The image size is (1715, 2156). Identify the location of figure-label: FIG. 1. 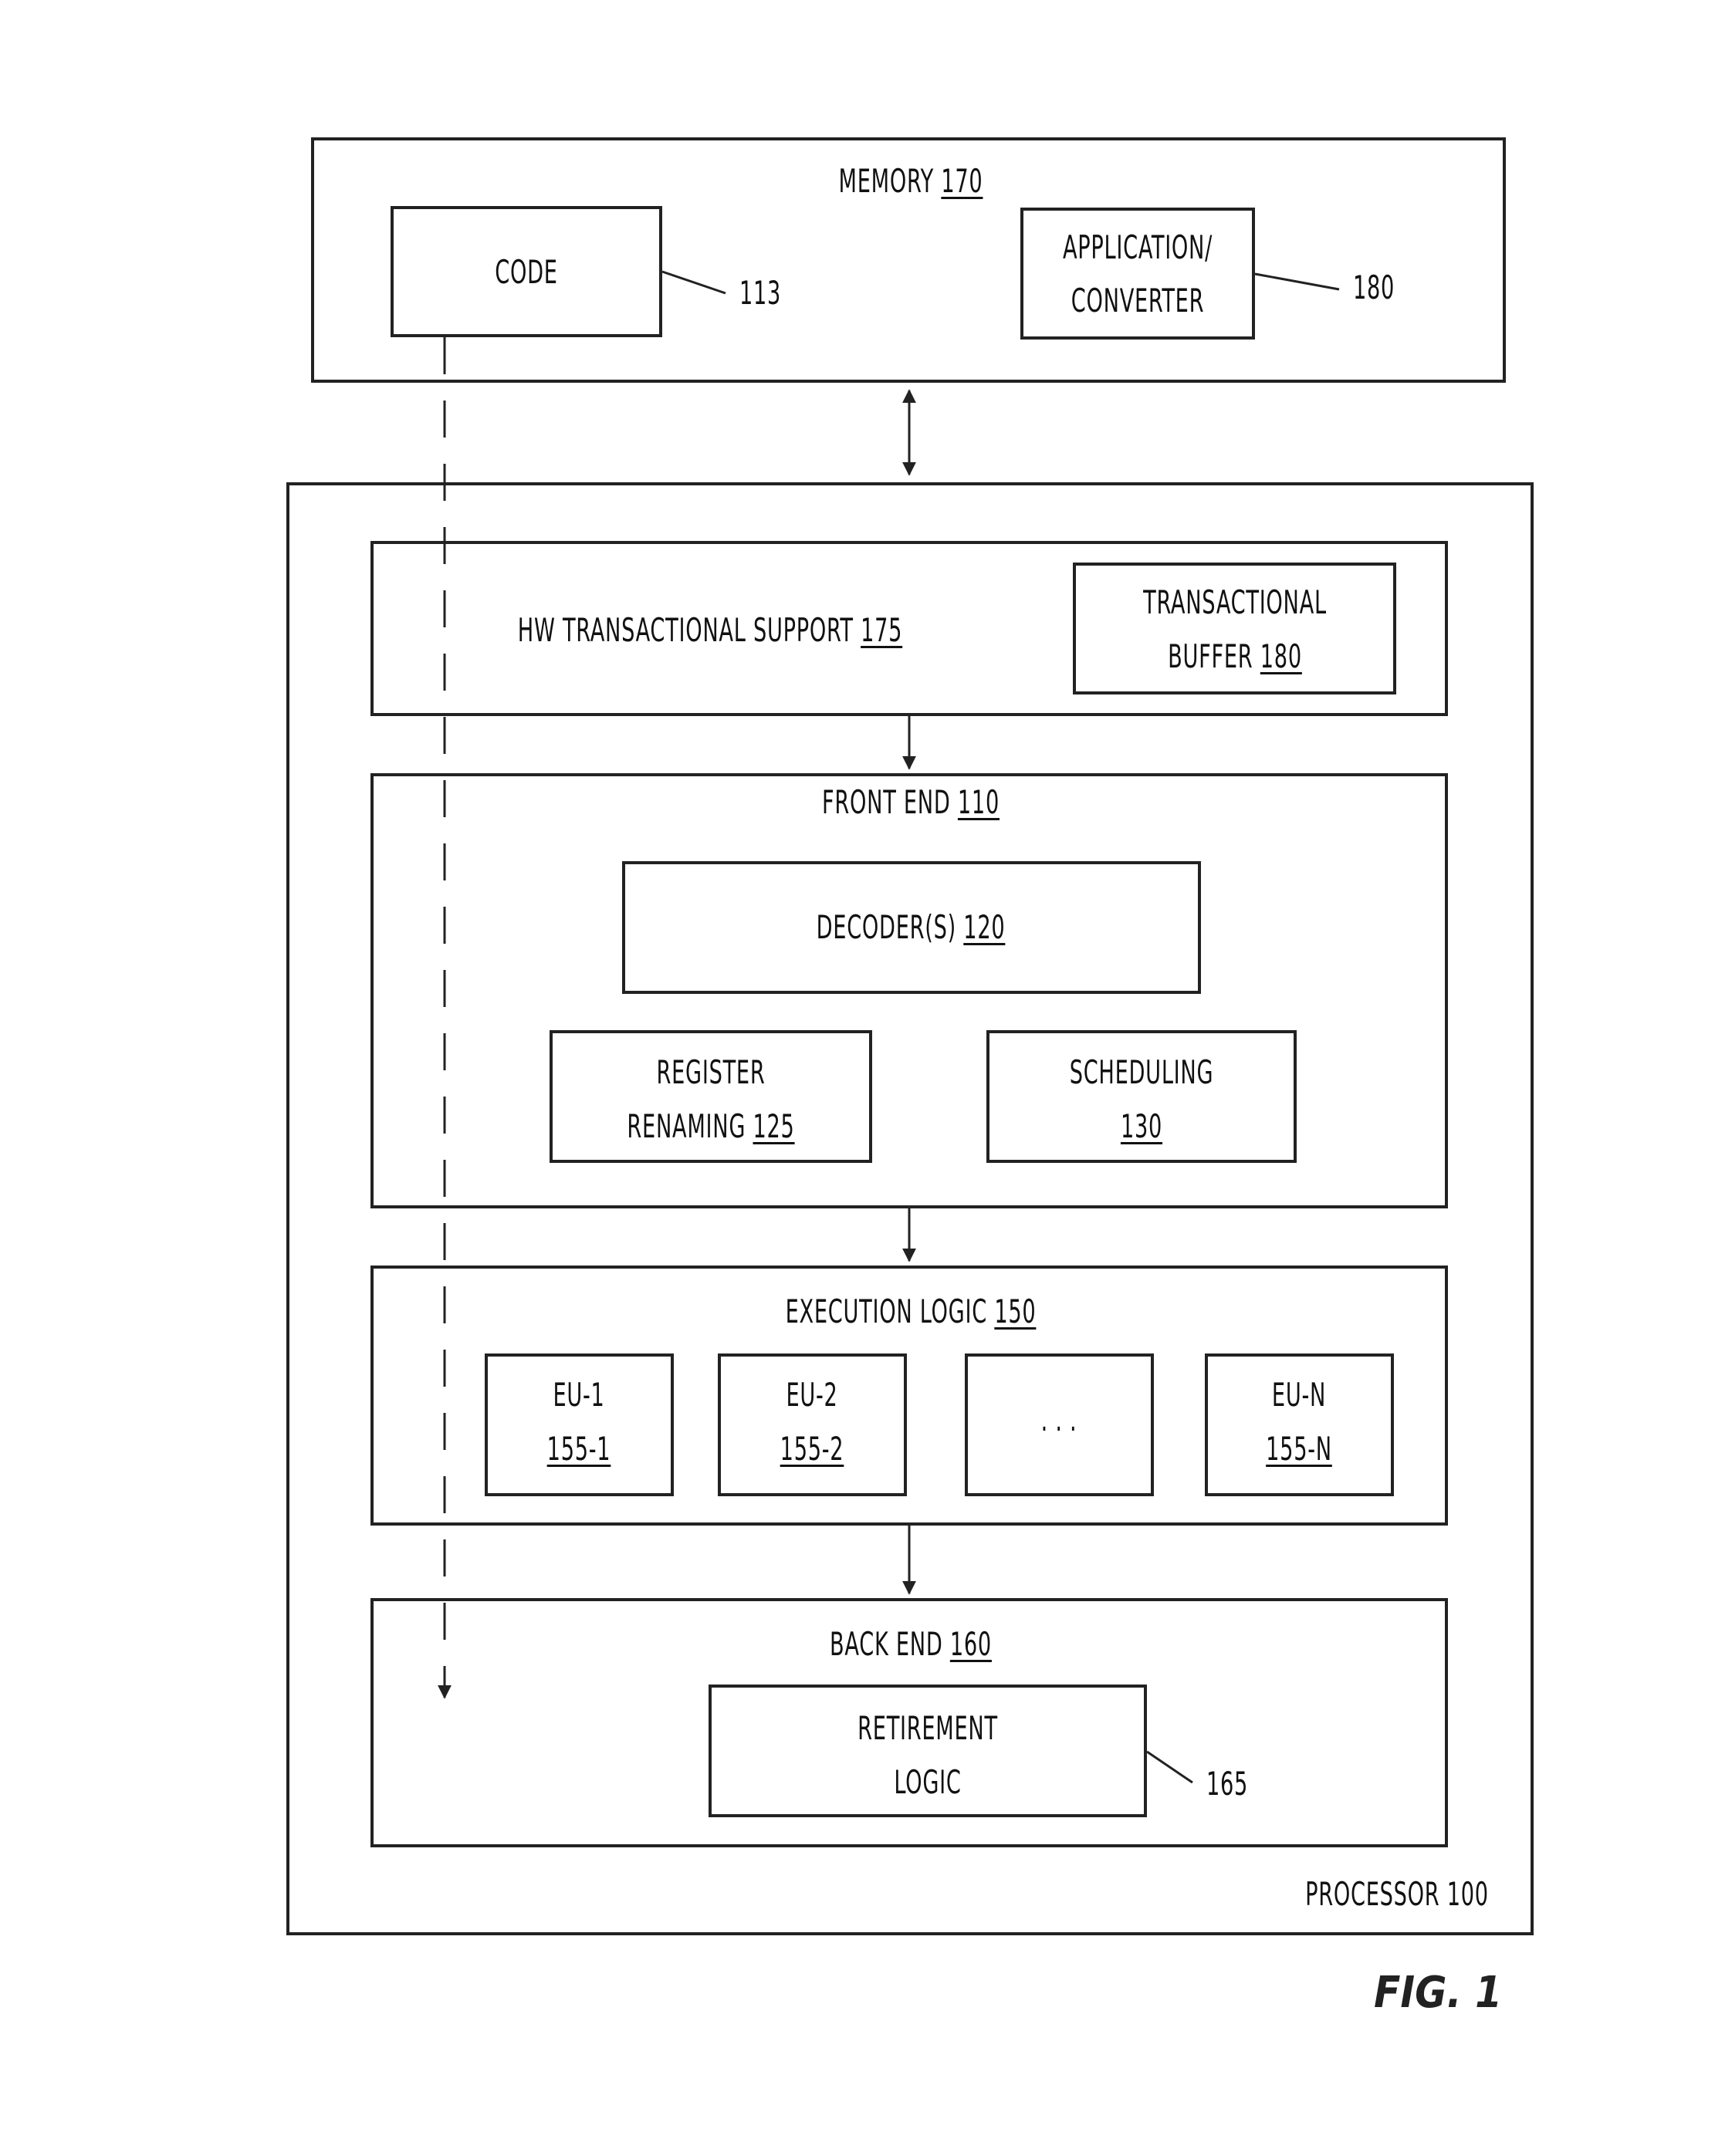
(1438, 1993).